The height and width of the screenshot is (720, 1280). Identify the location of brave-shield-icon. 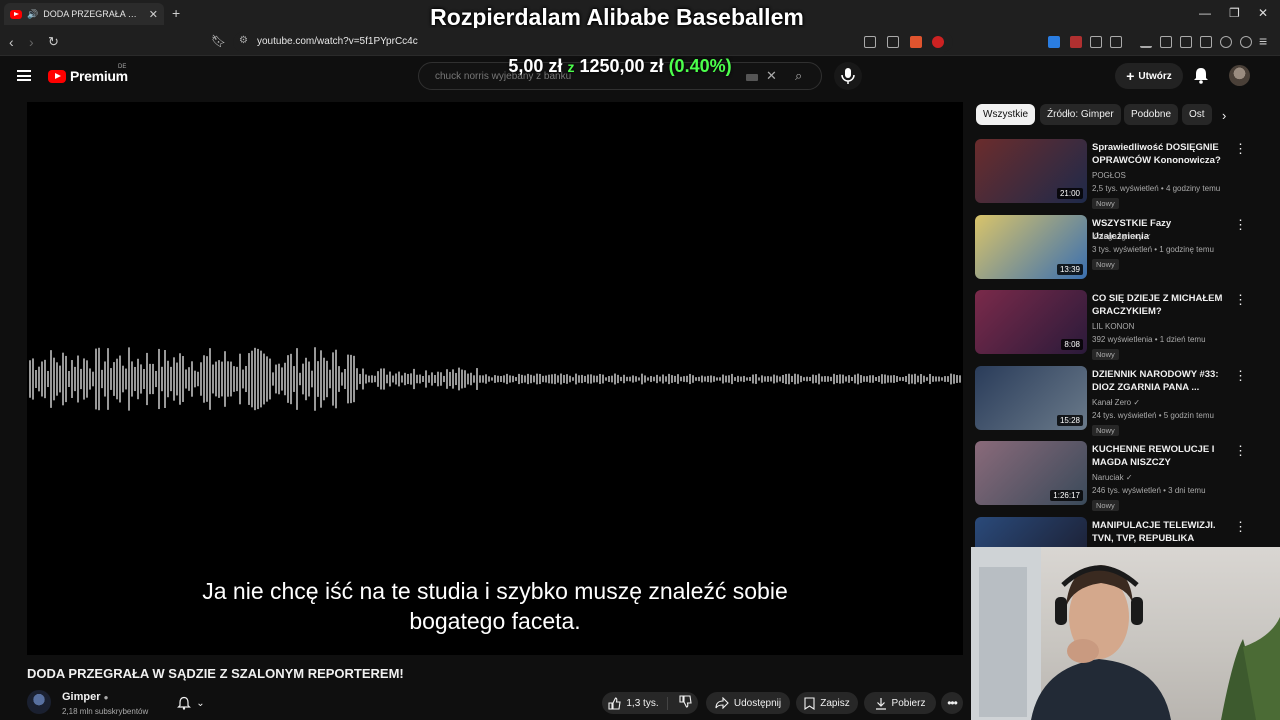
(916, 42).